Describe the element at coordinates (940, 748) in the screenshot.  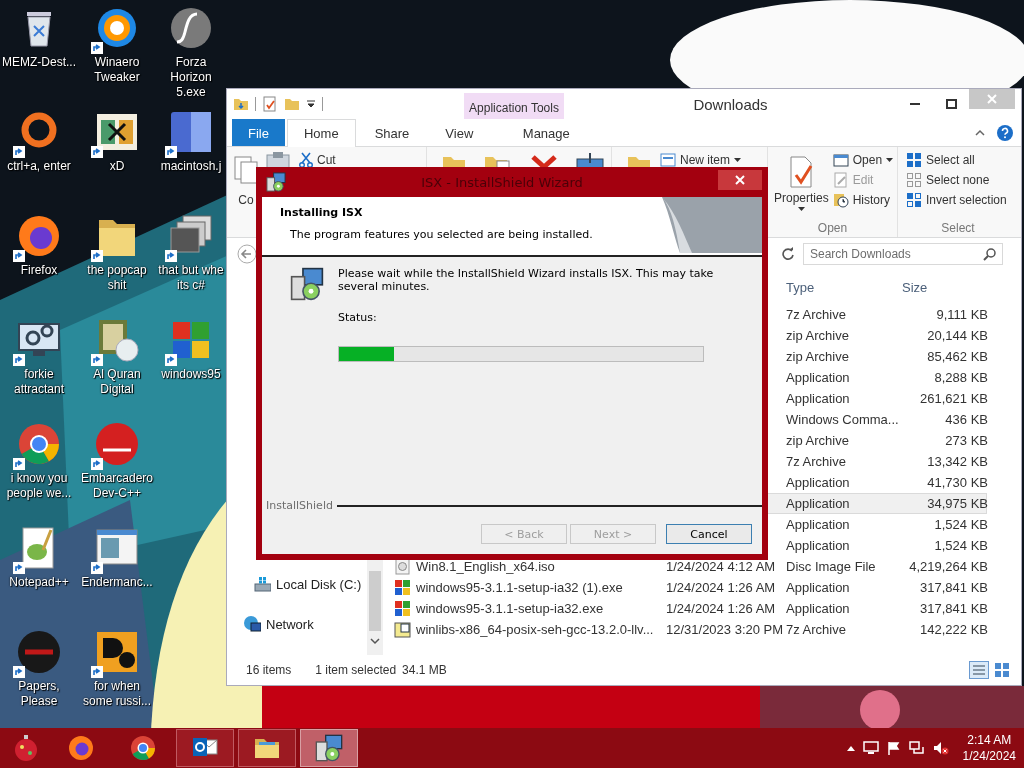
I see `speaker-muted-icon` at that location.